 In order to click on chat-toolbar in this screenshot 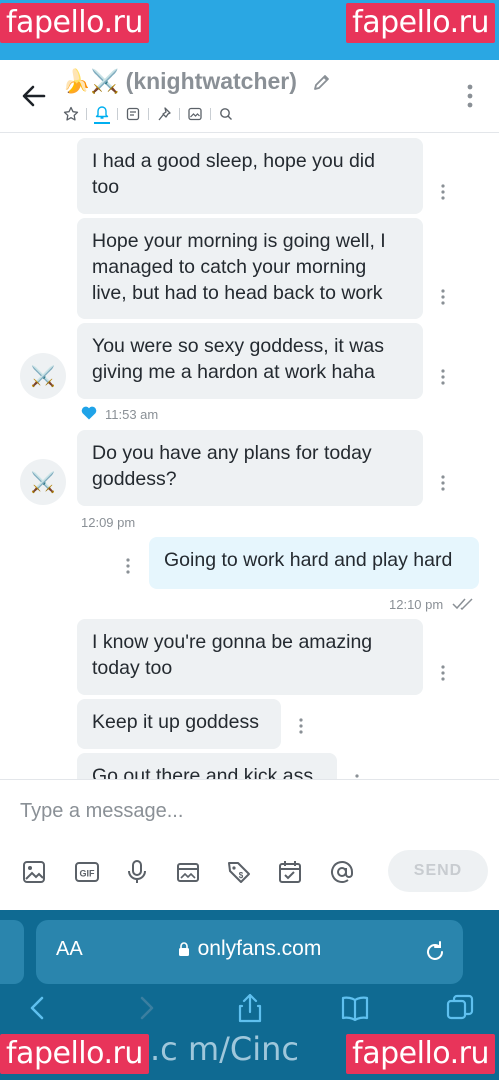, I will do `click(148, 114)`.